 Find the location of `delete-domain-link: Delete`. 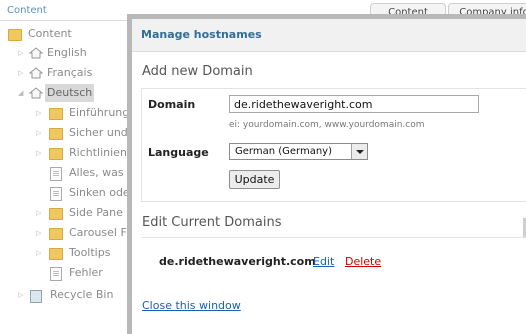

delete-domain-link: Delete is located at coordinates (363, 261).